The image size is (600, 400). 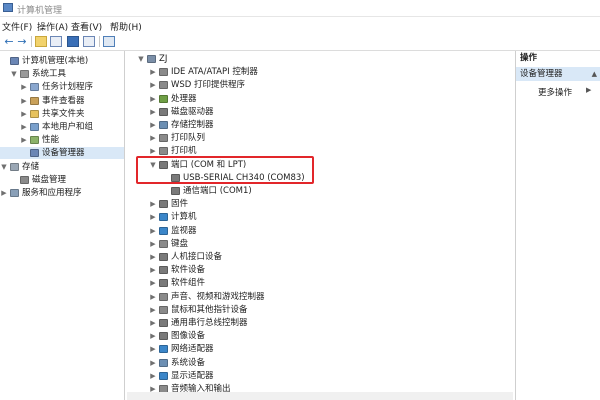 What do you see at coordinates (73, 41) in the screenshot?
I see `help-icon` at bounding box center [73, 41].